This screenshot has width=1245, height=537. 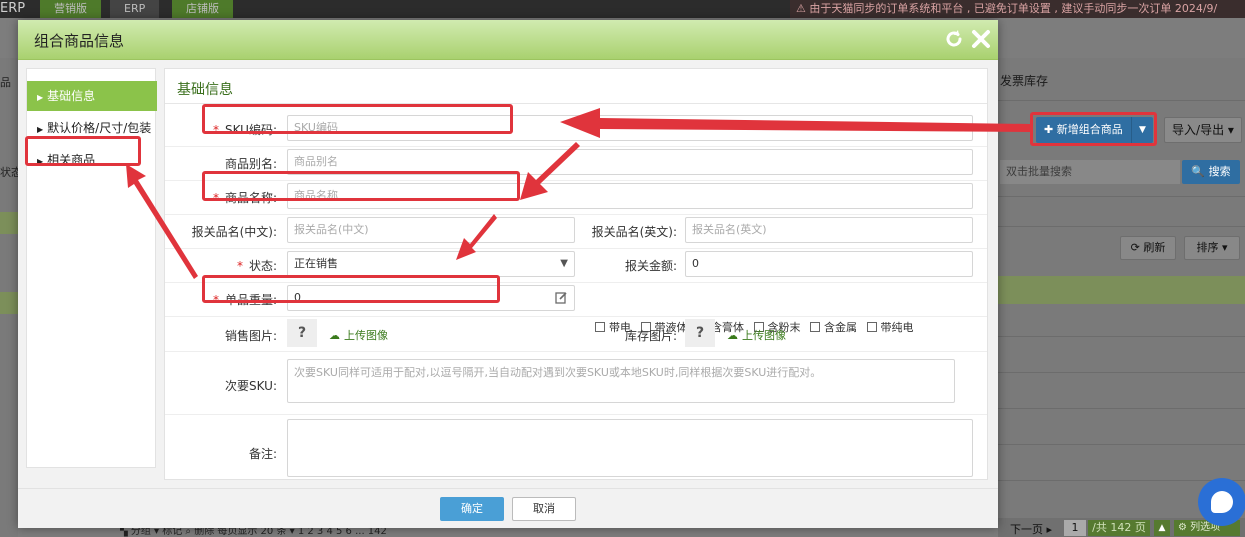 What do you see at coordinates (357, 119) in the screenshot?
I see `highlight-sku` at bounding box center [357, 119].